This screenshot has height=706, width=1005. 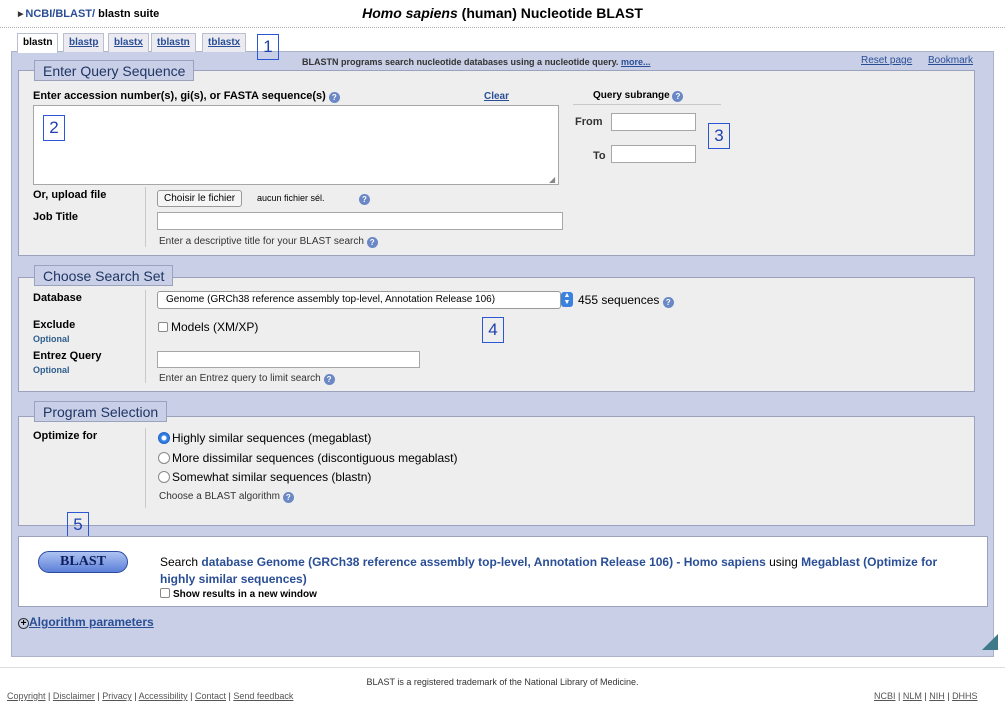 I want to click on reset-page-link: Reset page, so click(x=886, y=60).